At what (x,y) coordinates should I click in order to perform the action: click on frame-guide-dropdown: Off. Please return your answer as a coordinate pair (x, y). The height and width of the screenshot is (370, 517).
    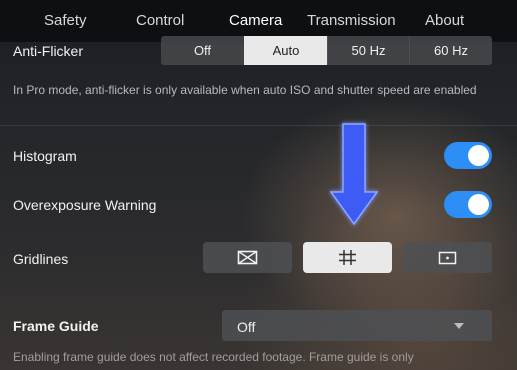
    Looking at the image, I should click on (357, 325).